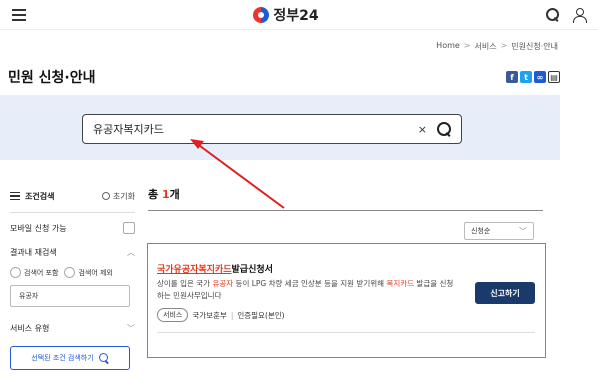 The image size is (598, 383). Describe the element at coordinates (255, 129) in the screenshot. I see `search-value: 유공자복지카드` at that location.